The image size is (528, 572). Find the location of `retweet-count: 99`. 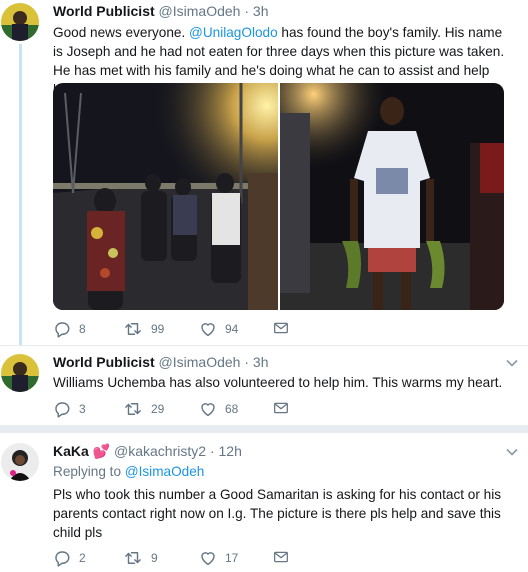

retweet-count: 99 is located at coordinates (158, 329).